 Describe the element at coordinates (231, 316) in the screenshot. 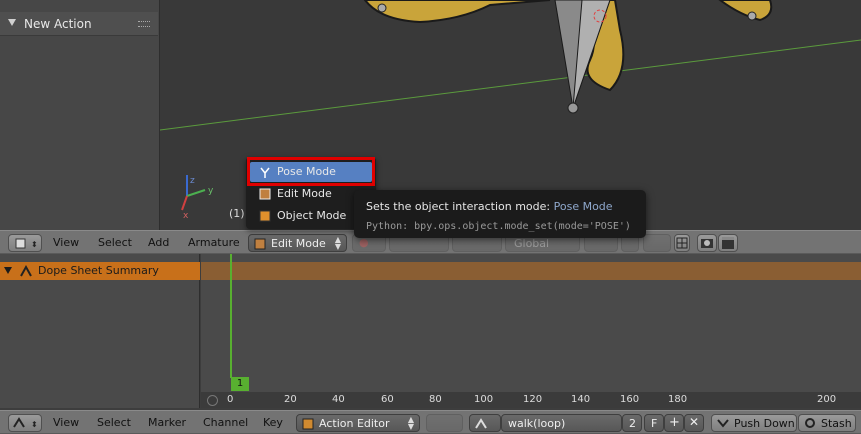

I see `current-frame-line` at that location.